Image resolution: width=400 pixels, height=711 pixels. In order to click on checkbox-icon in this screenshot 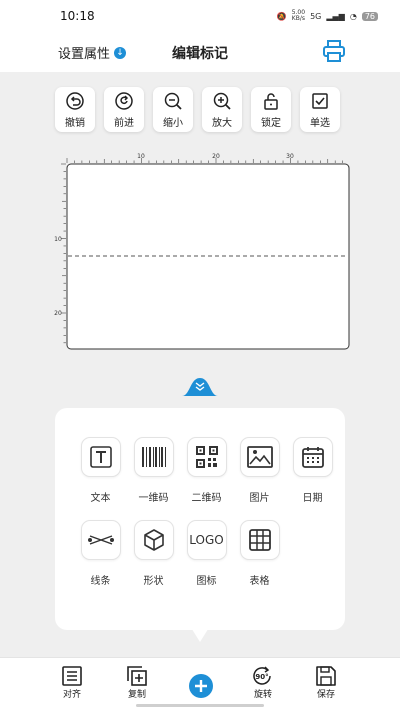, I will do `click(320, 101)`.